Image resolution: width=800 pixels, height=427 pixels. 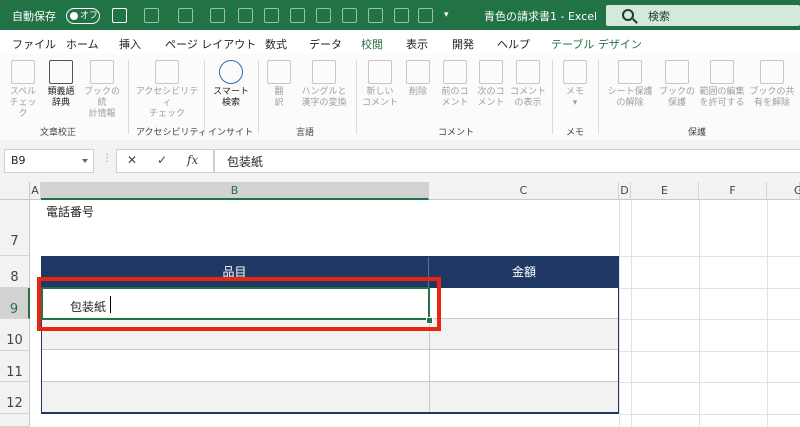 What do you see at coordinates (528, 84) in the screenshot?
I see `show-comments-button: コメント の表示` at bounding box center [528, 84].